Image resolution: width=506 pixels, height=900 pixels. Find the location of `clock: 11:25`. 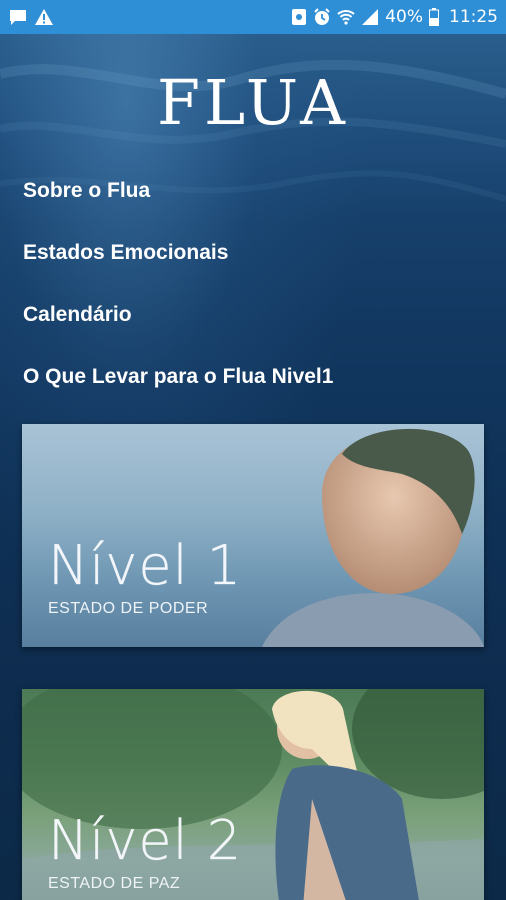

clock: 11:25 is located at coordinates (473, 17).